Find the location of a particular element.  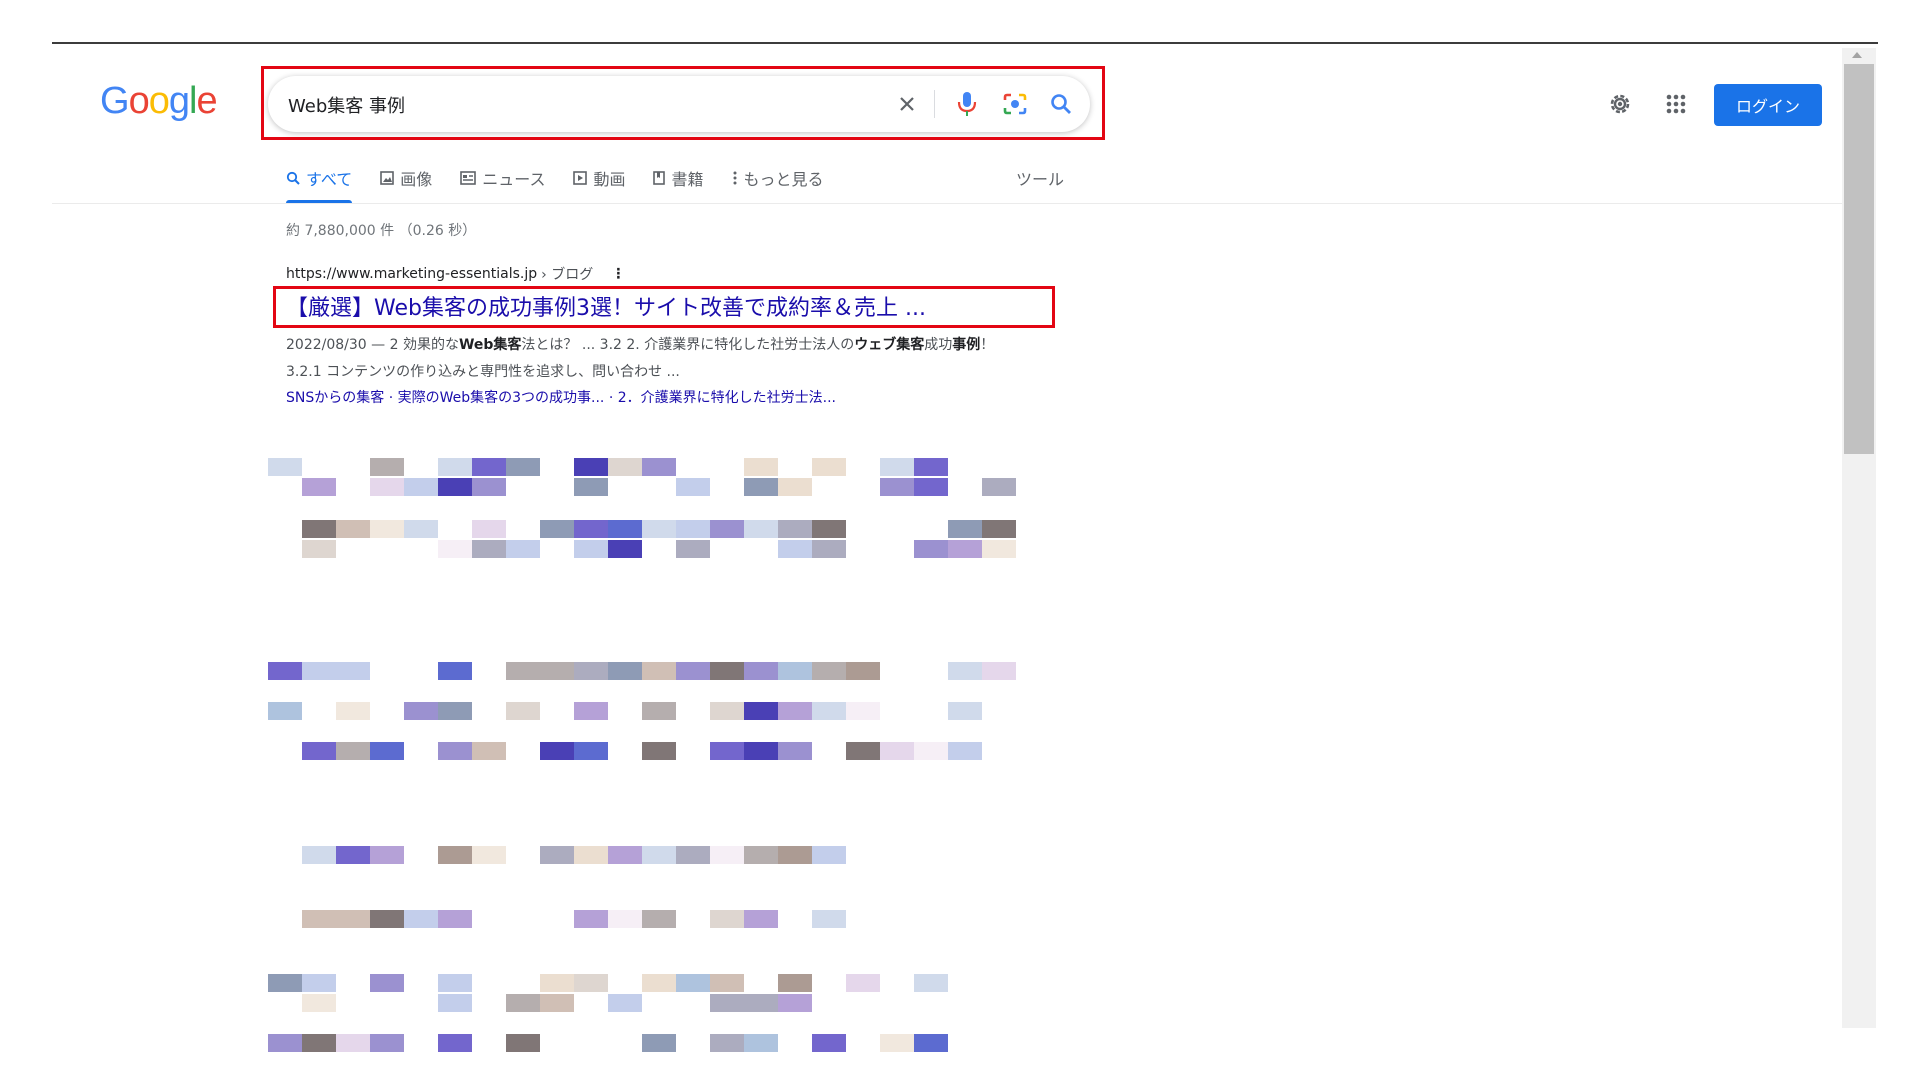

google-logo: Google is located at coordinates (159, 101).